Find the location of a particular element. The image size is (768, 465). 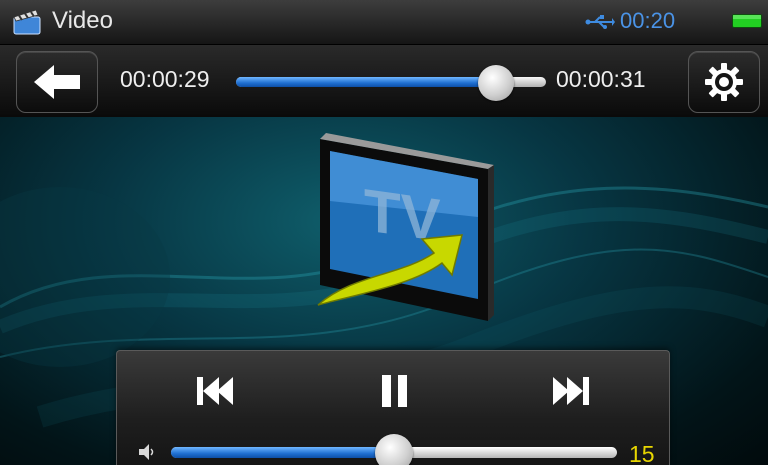

settings-button is located at coordinates (724, 82).